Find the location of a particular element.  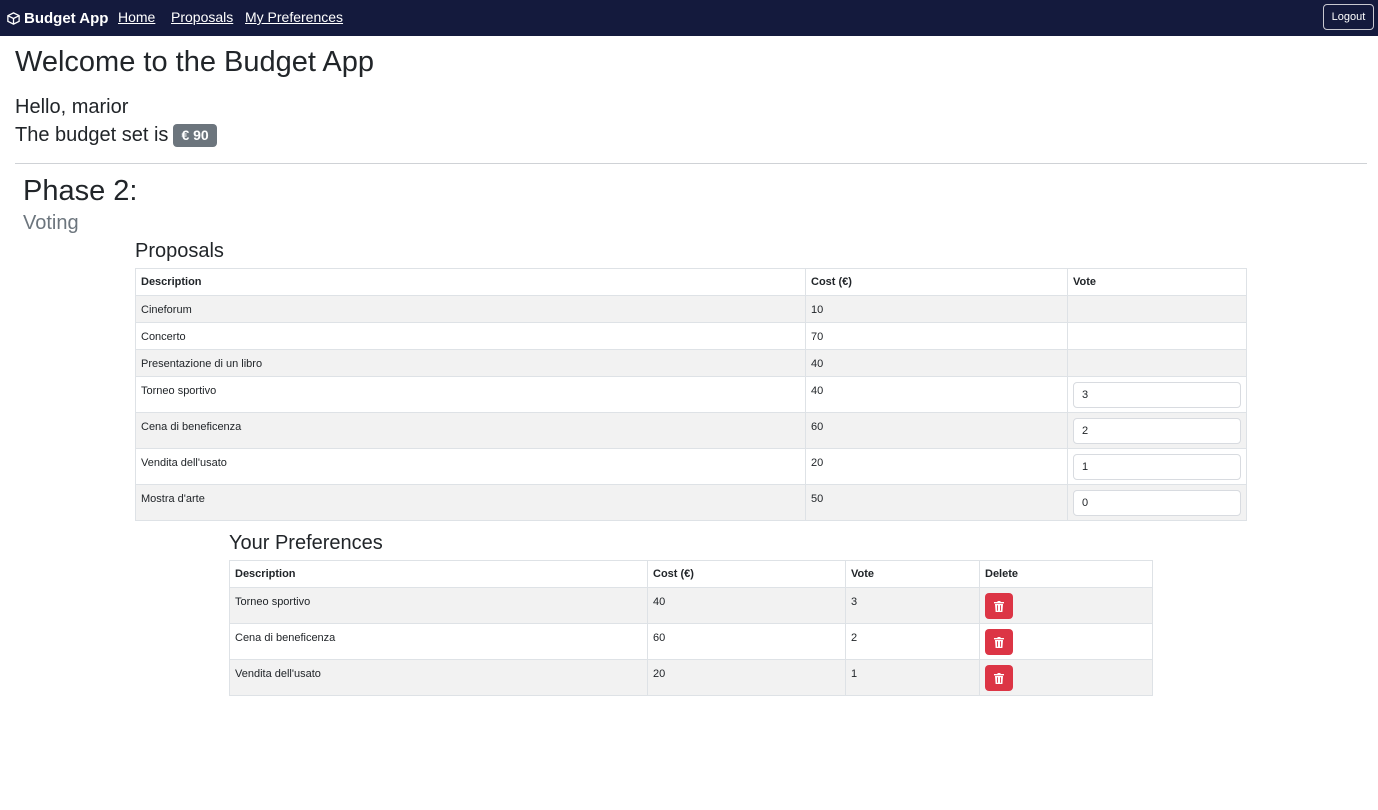

table-row: Presentazione di un libro 40 is located at coordinates (691, 363).